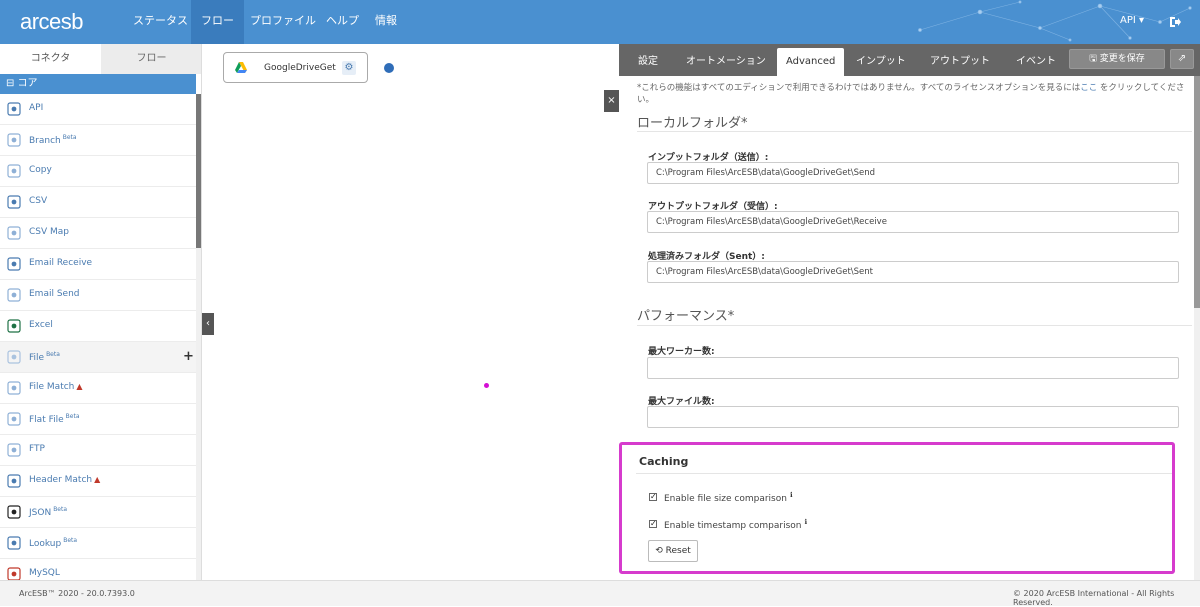  I want to click on panel-scroll-thumb, so click(1197, 192).